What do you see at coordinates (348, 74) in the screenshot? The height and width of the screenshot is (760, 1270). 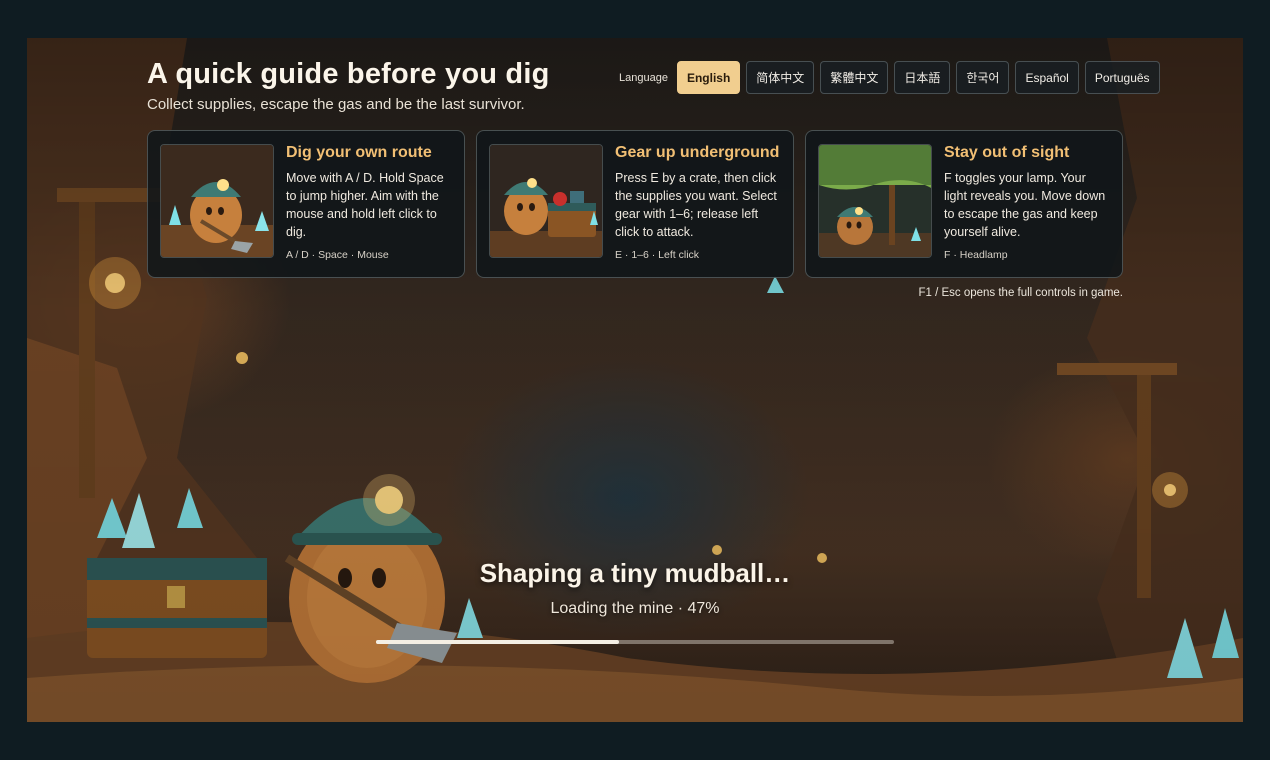 I see `page-title: A quick guide before you dig` at bounding box center [348, 74].